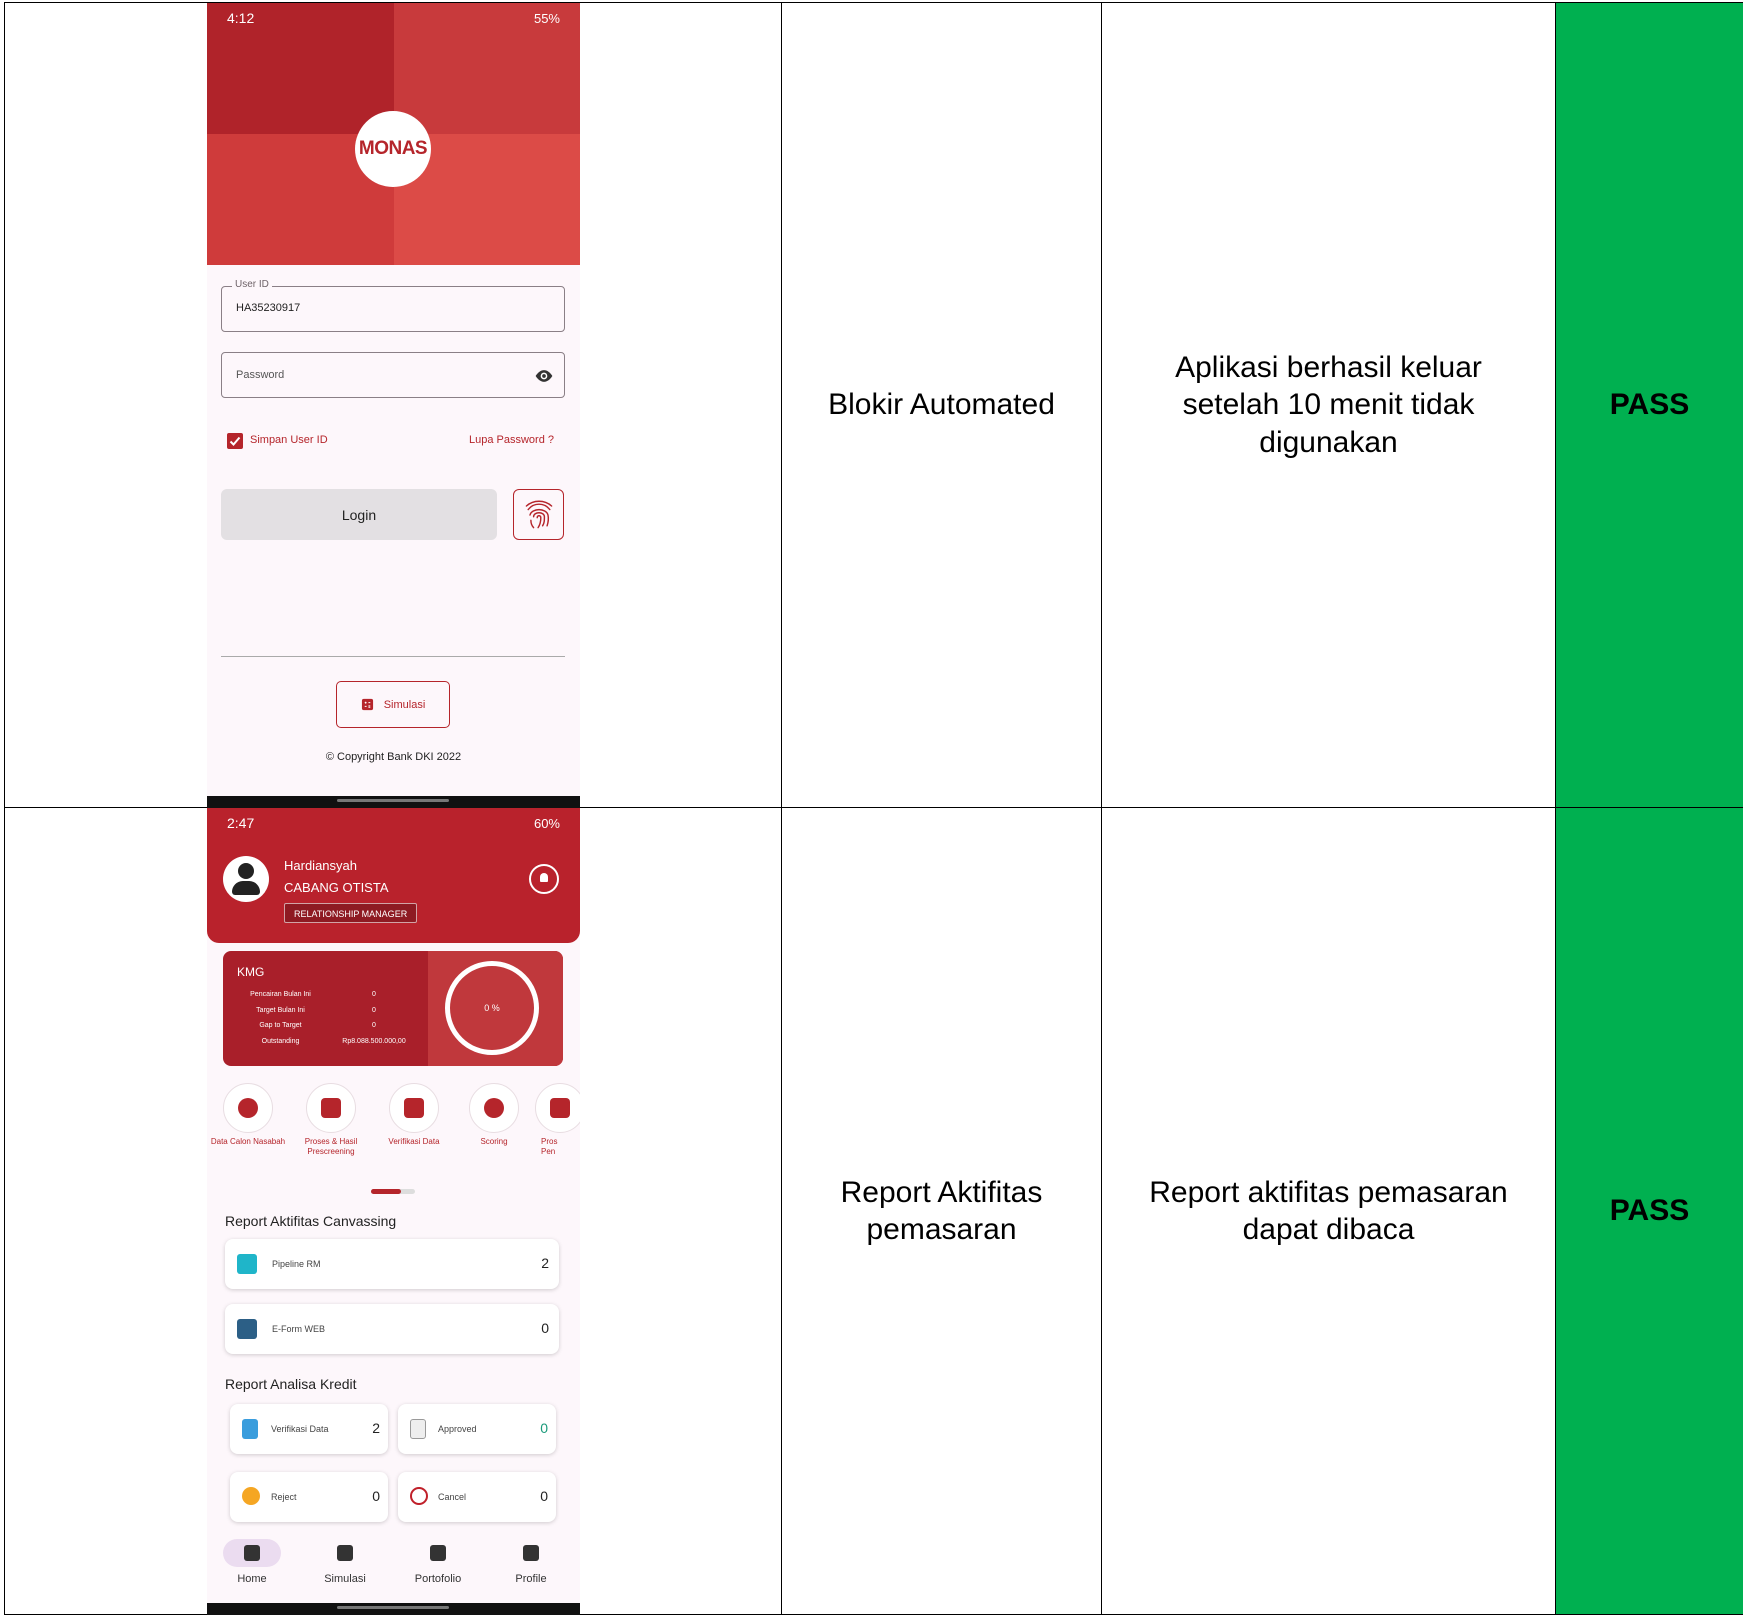 The image size is (1743, 1615). What do you see at coordinates (405, 705) in the screenshot?
I see `simulasi-label: Simulasi` at bounding box center [405, 705].